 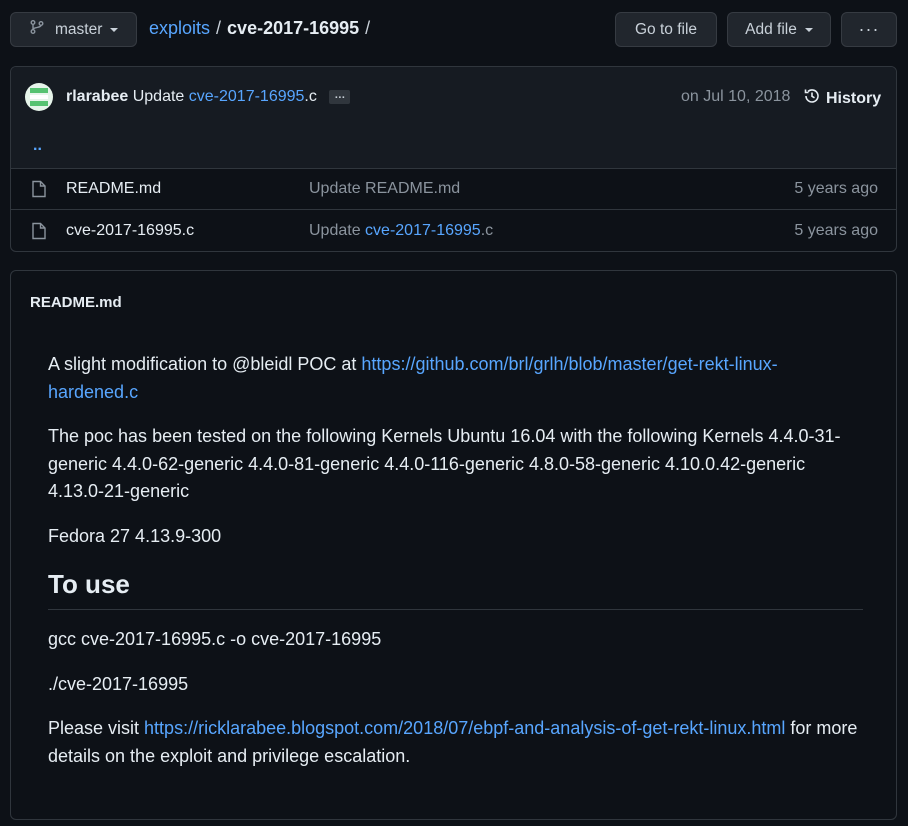 I want to click on parent-directory-link: .., so click(x=37, y=146).